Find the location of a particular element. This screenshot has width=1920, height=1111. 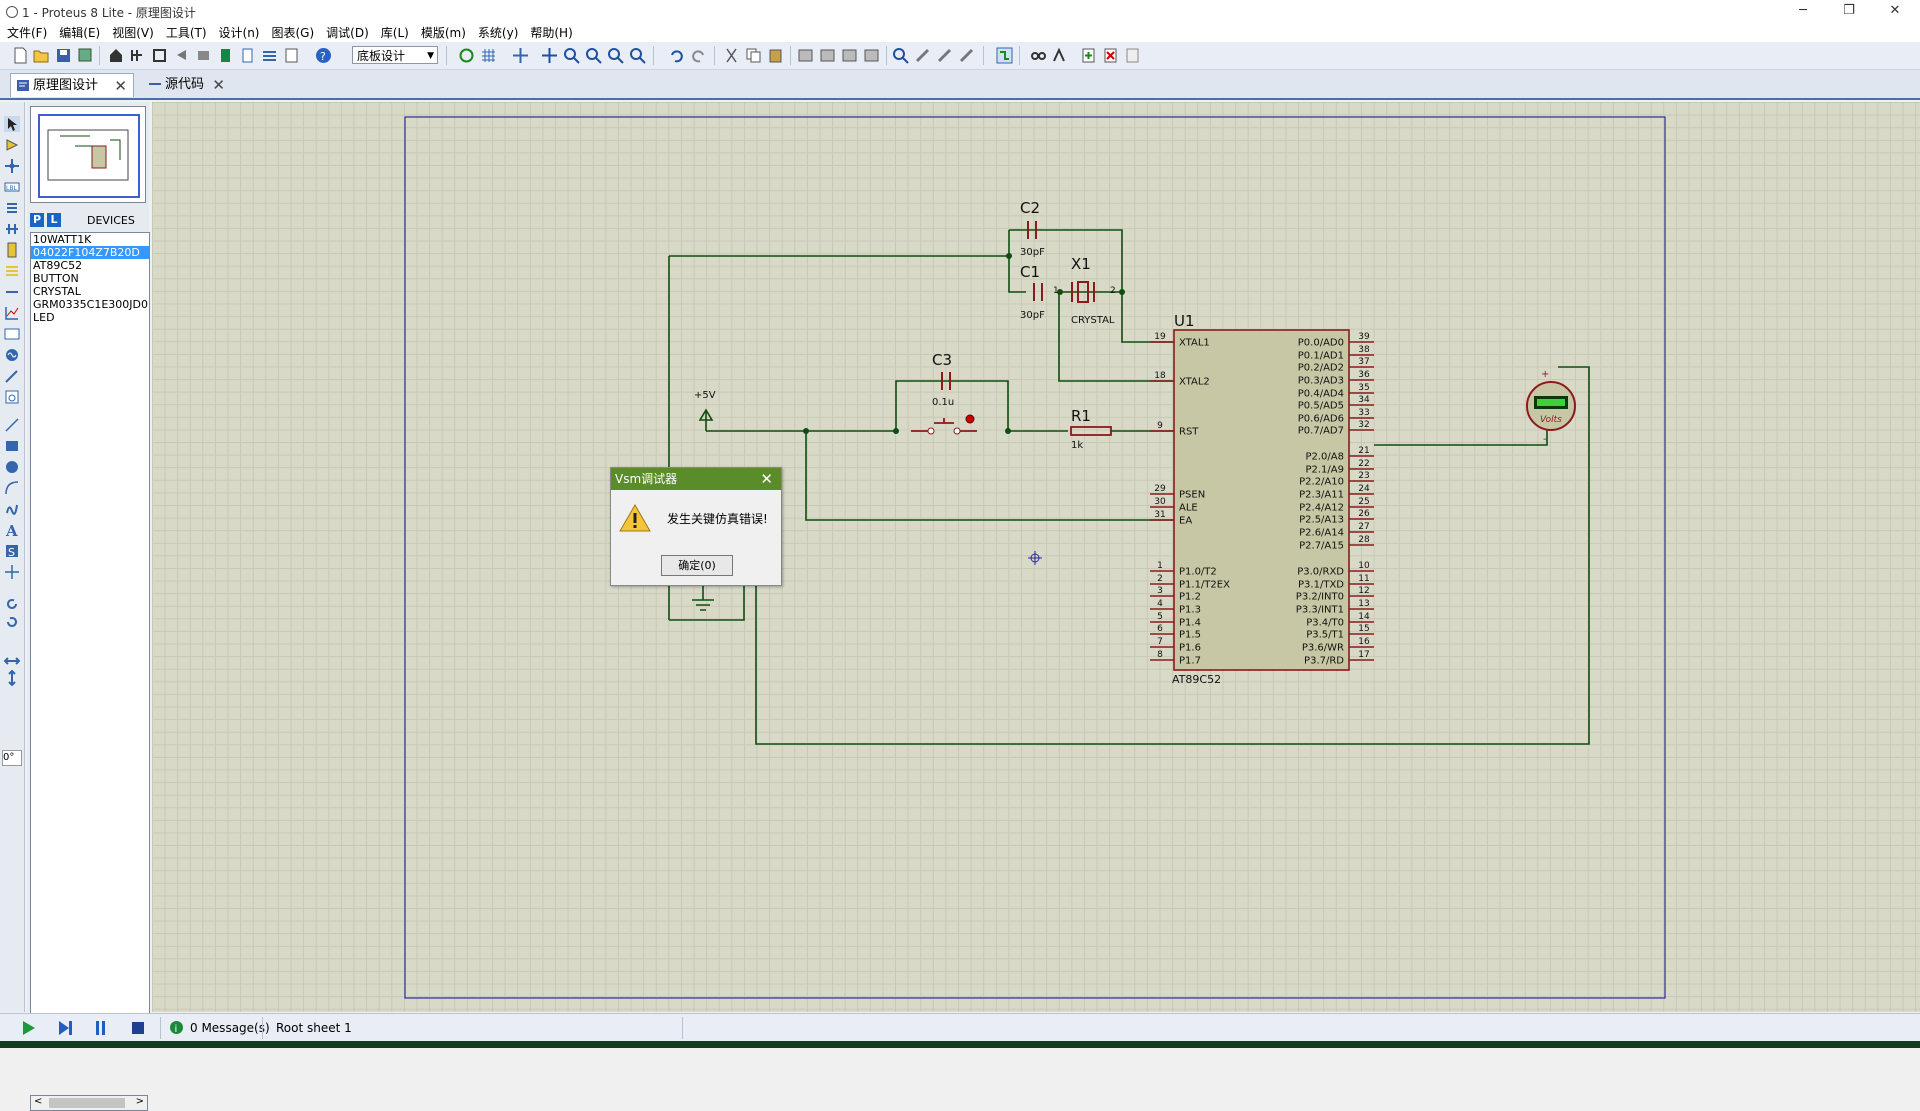

circle-tool-icon is located at coordinates (12, 467).